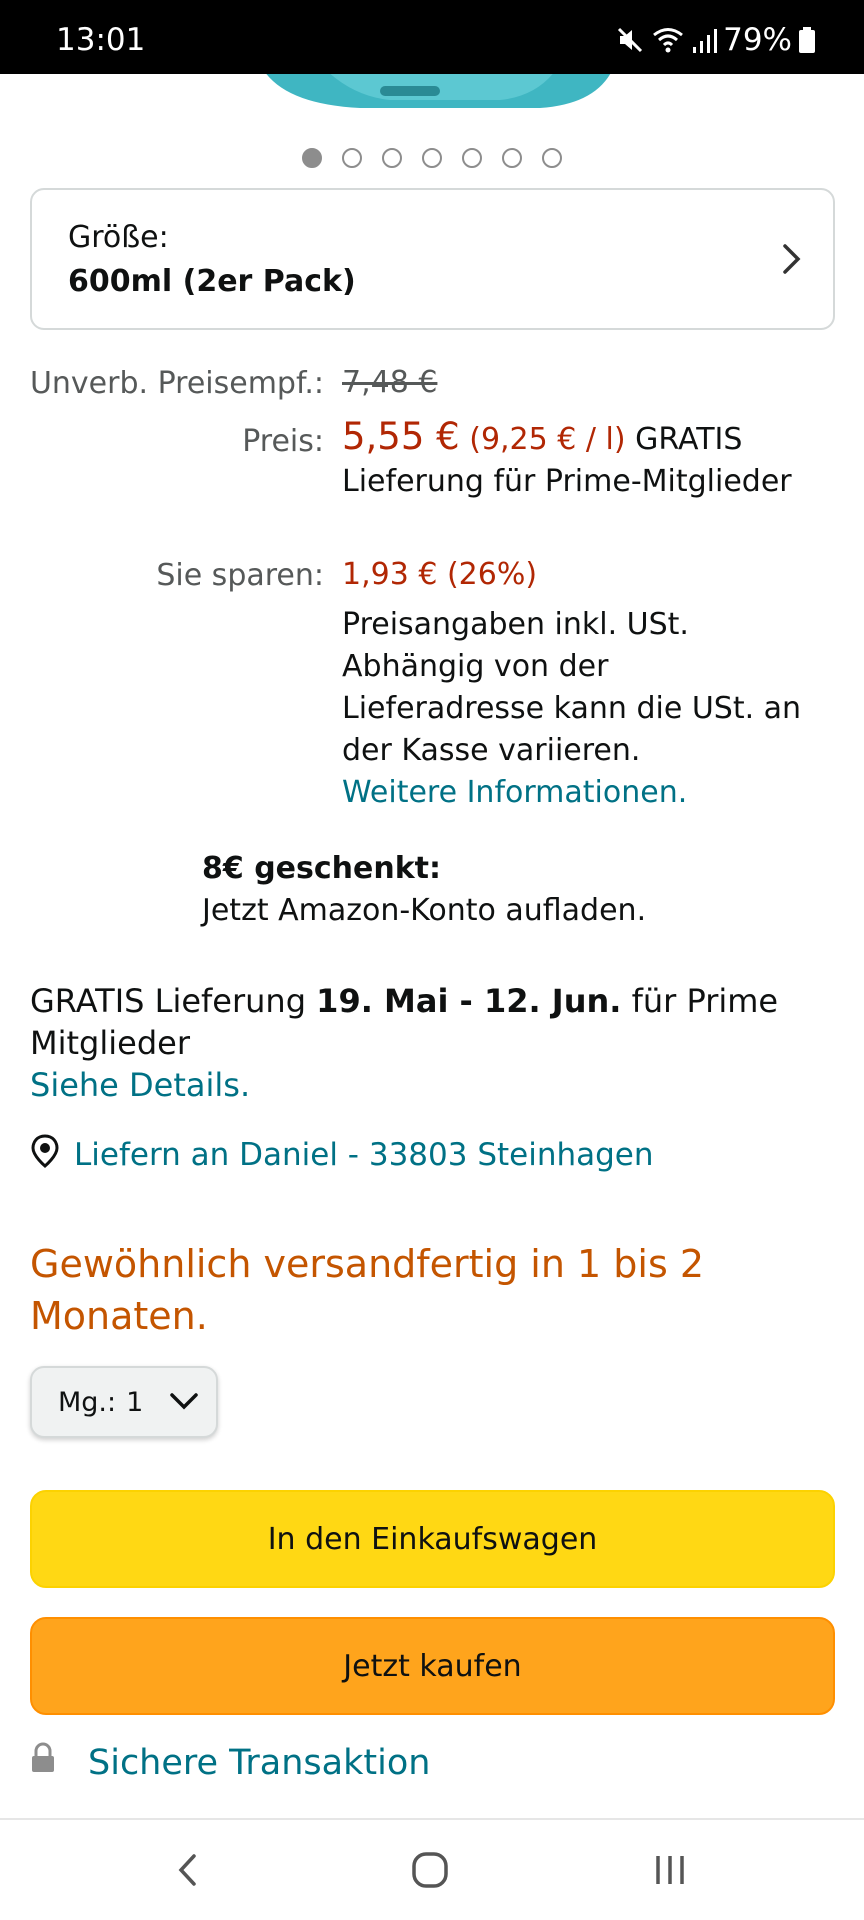  I want to click on list-price-value: 7,48 €, so click(390, 382).